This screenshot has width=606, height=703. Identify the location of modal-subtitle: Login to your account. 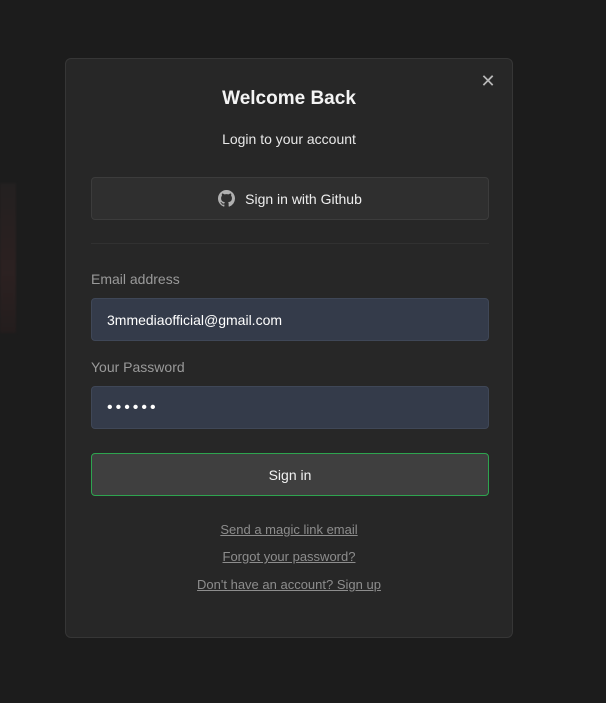
(289, 139).